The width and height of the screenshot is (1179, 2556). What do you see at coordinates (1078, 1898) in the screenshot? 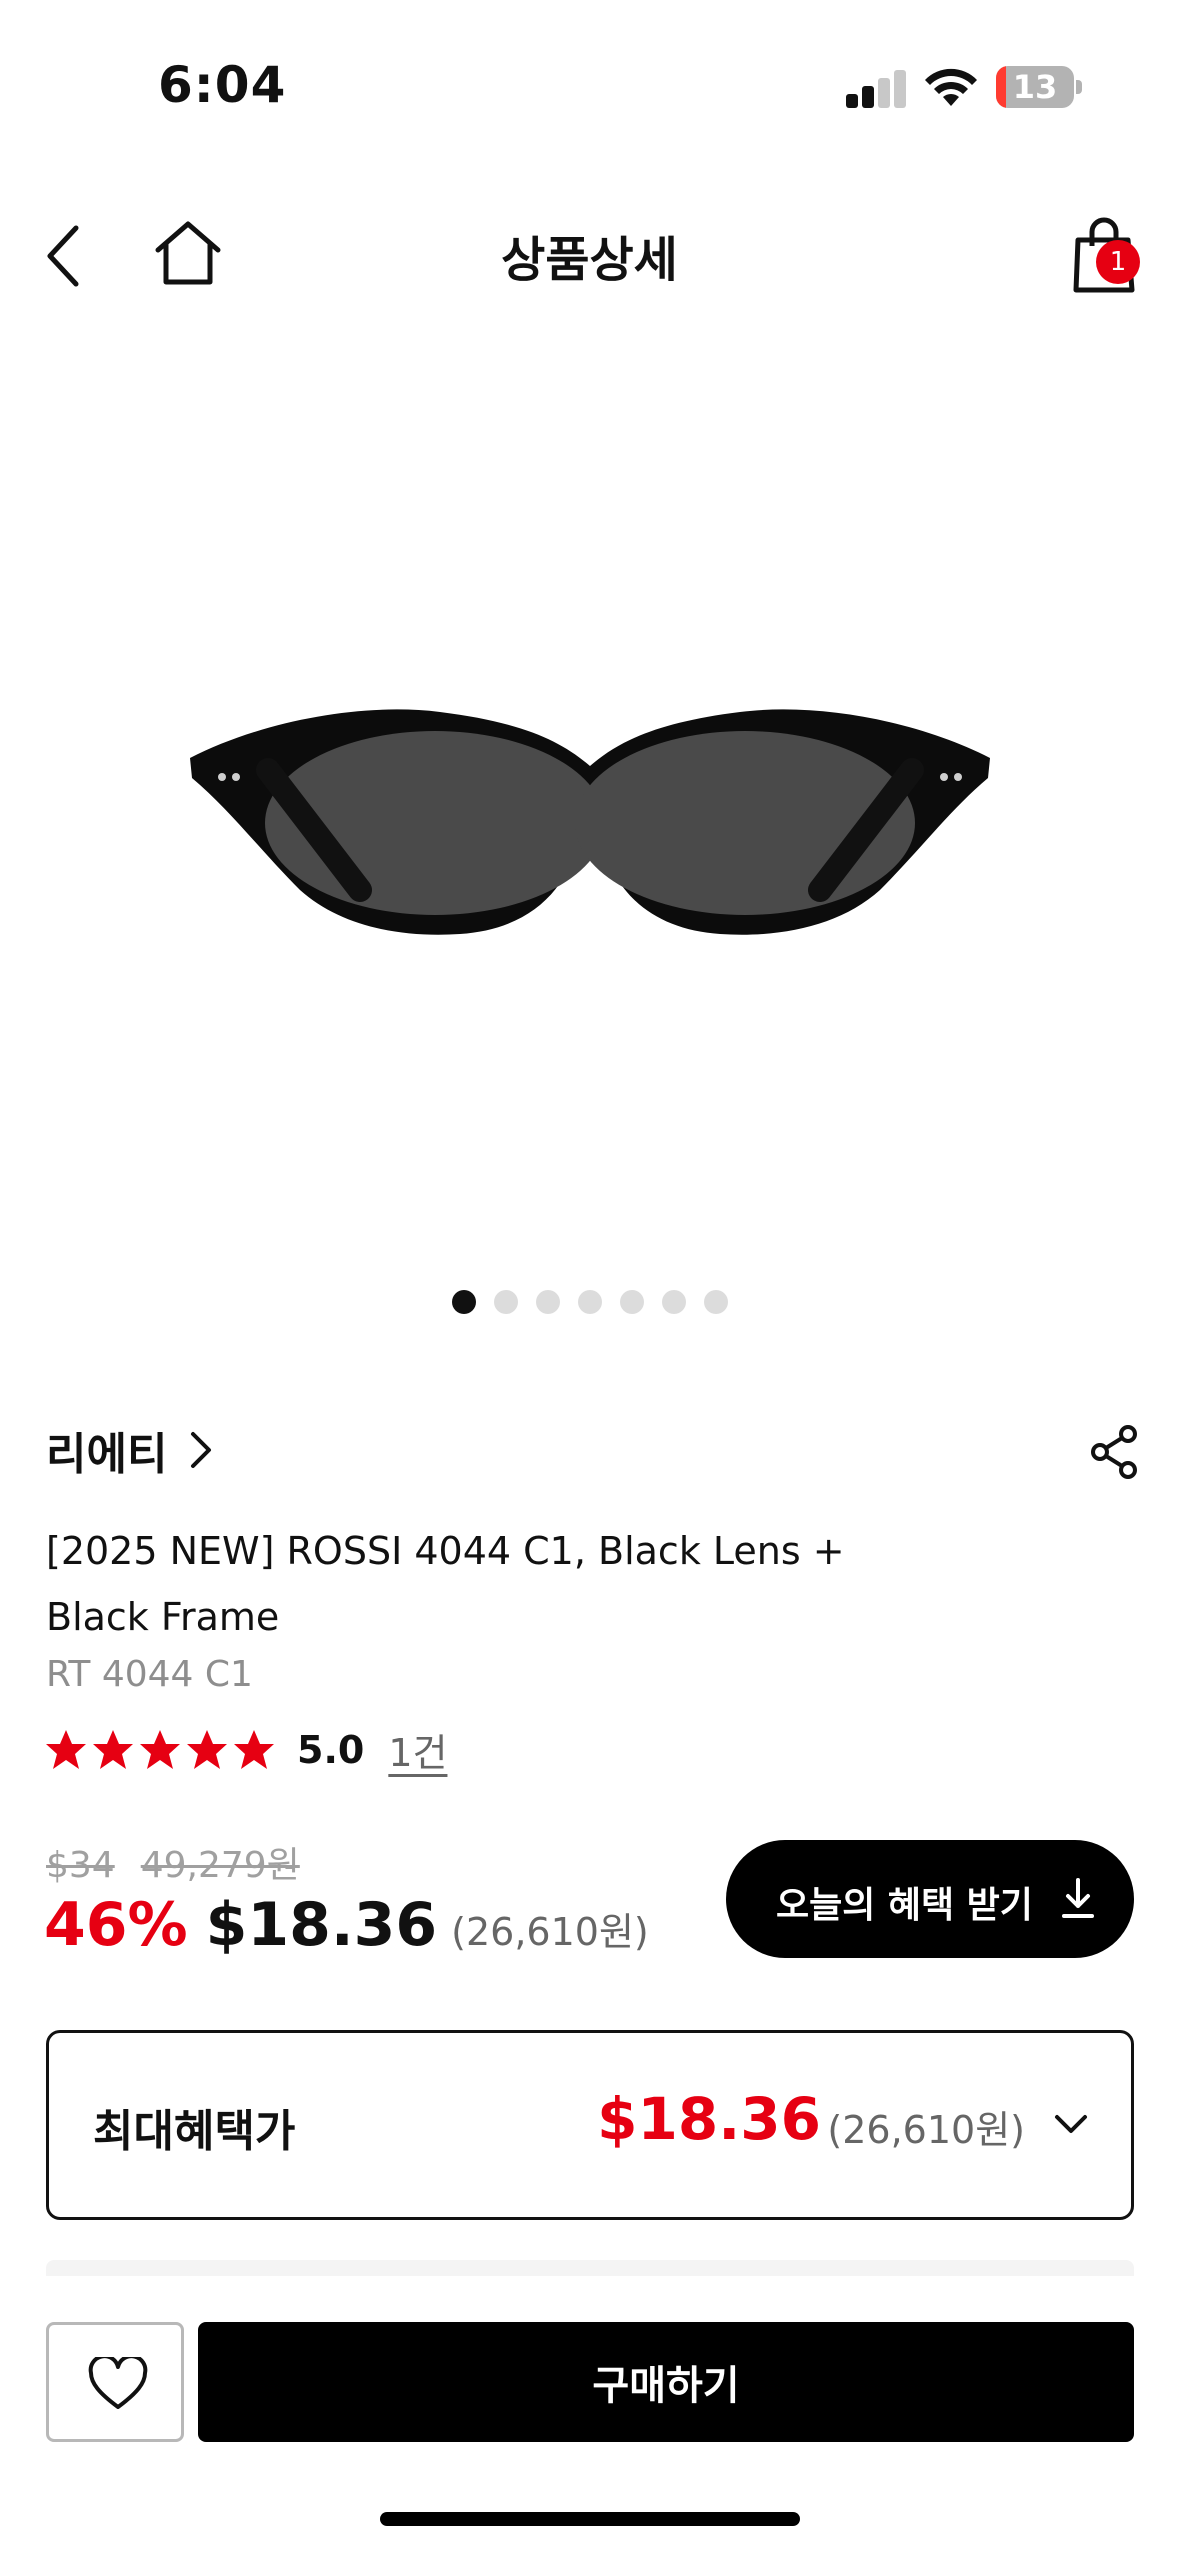
I see `download-icon` at bounding box center [1078, 1898].